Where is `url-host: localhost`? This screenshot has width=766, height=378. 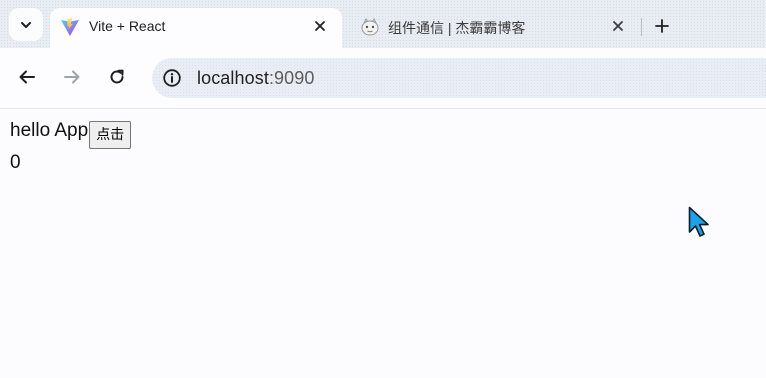
url-host: localhost is located at coordinates (233, 78).